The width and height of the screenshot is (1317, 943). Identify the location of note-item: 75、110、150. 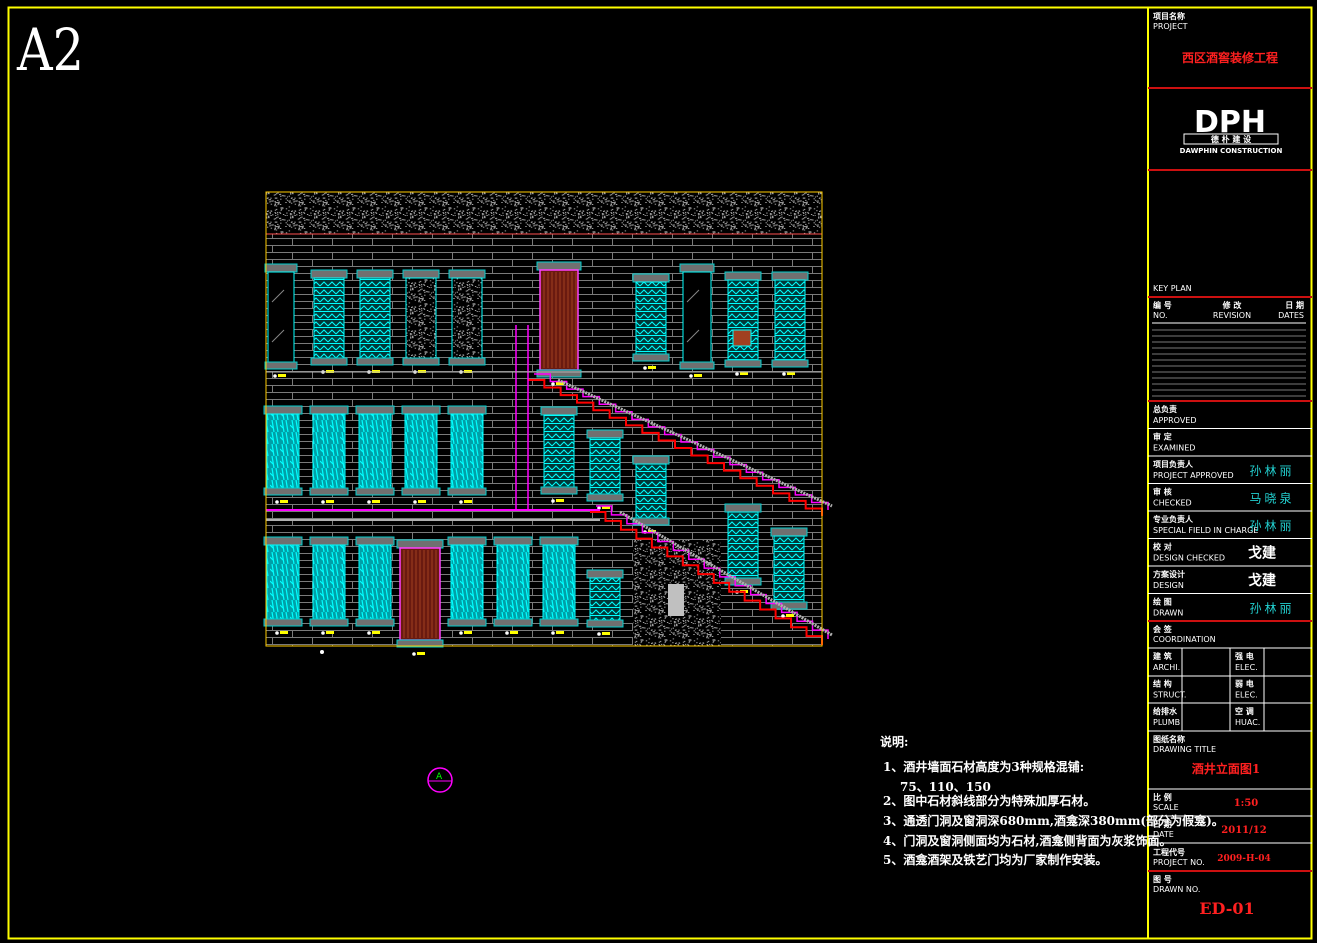
(945, 787).